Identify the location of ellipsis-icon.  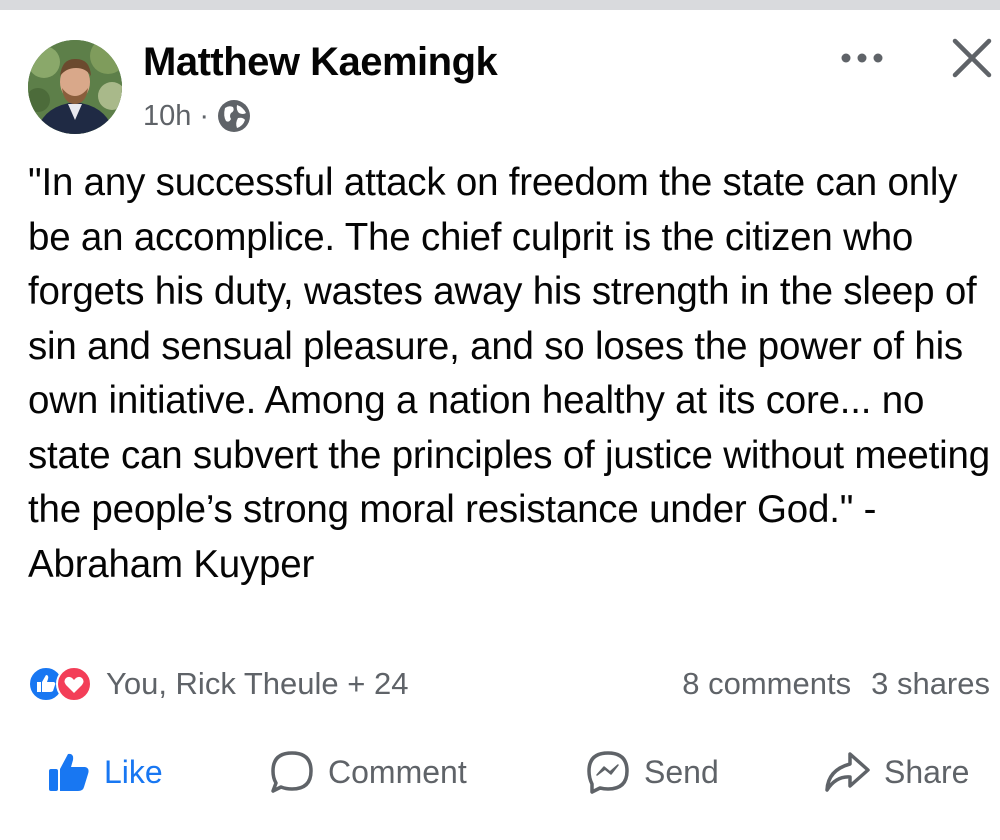
(862, 58).